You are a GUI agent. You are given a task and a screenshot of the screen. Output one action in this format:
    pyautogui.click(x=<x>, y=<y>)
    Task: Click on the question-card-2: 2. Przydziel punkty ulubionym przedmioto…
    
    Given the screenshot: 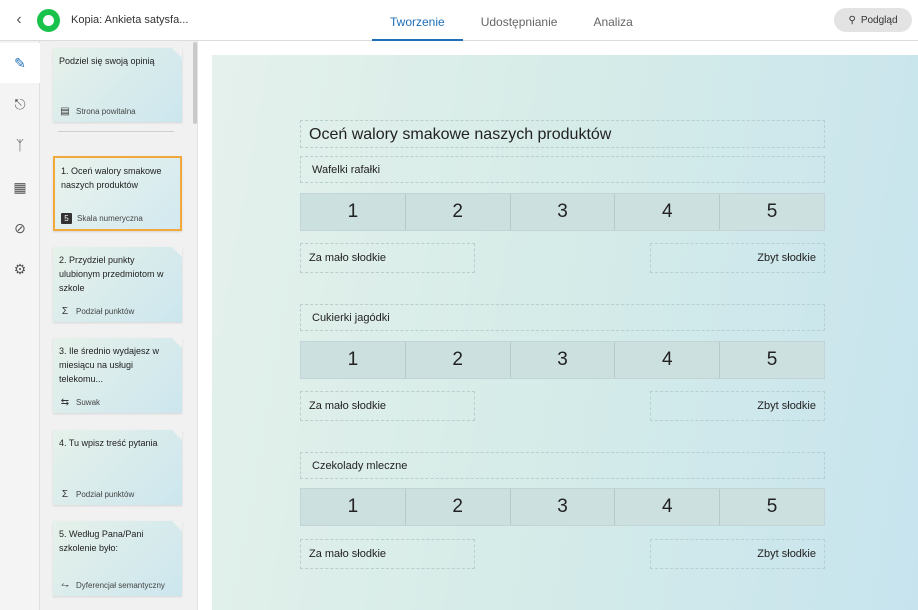 What is the action you would take?
    pyautogui.click(x=117, y=284)
    